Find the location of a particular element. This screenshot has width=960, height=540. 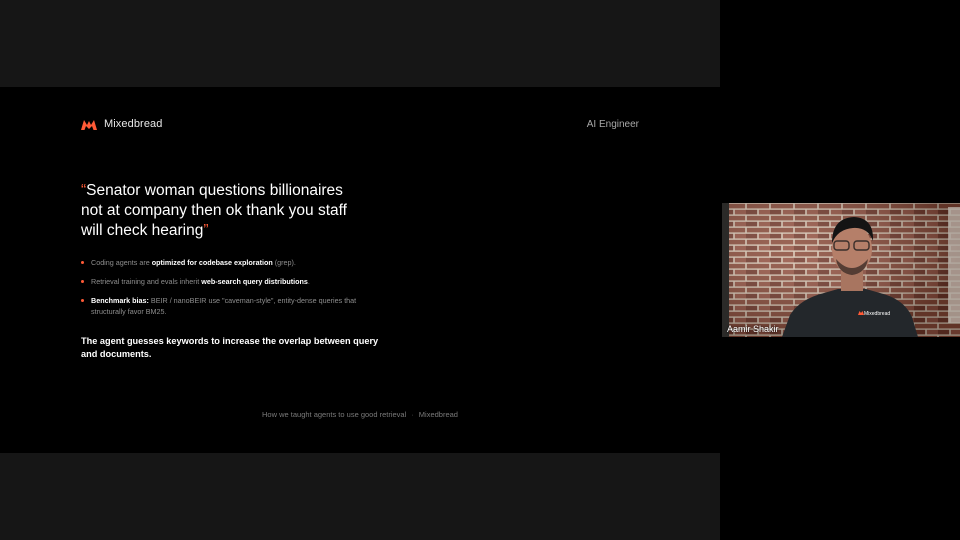

brand-name: Mixedbread is located at coordinates (133, 124).